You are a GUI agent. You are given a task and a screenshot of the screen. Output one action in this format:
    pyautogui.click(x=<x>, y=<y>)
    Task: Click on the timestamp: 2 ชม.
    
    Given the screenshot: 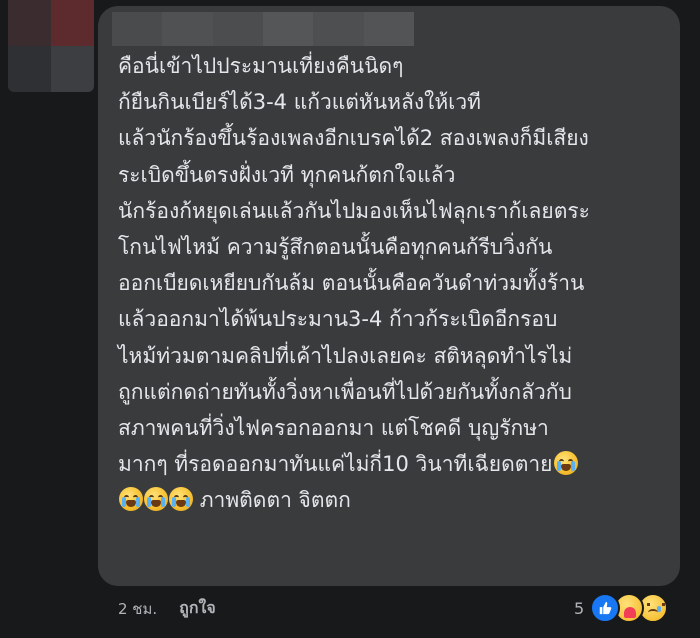 What is the action you would take?
    pyautogui.click(x=137, y=609)
    